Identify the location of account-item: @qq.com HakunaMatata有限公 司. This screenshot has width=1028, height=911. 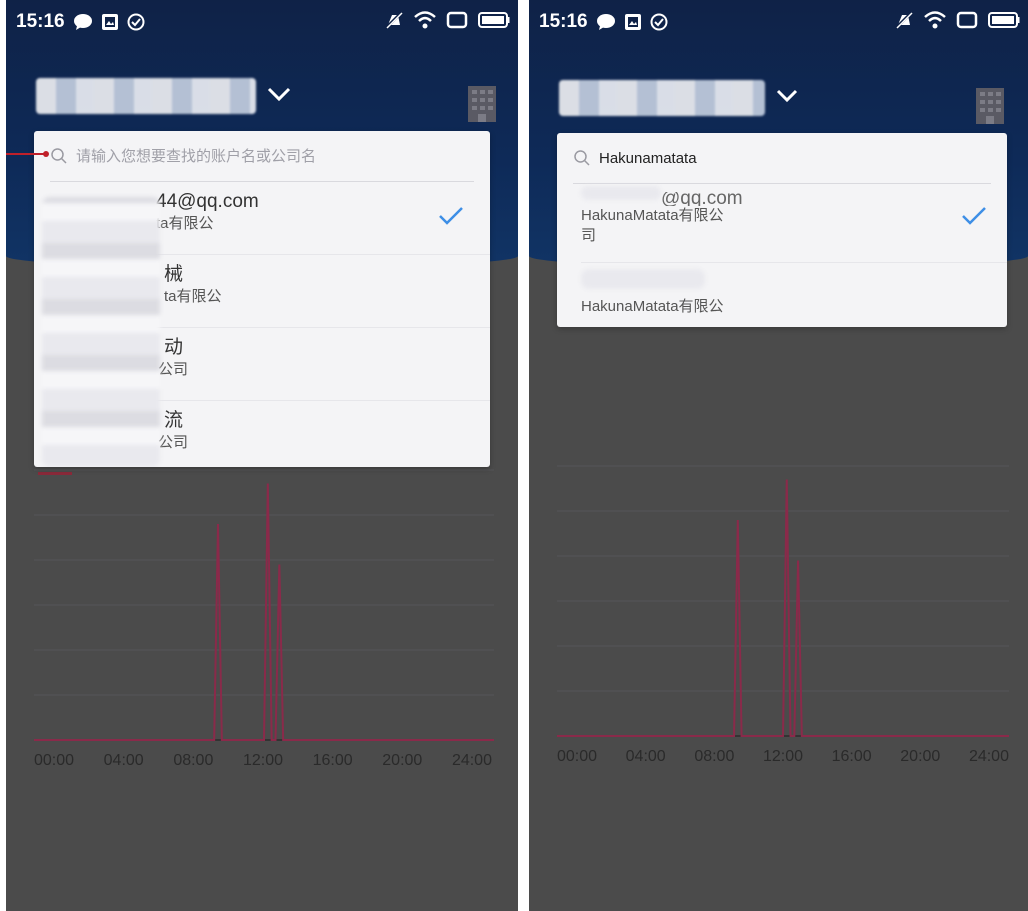
(794, 223).